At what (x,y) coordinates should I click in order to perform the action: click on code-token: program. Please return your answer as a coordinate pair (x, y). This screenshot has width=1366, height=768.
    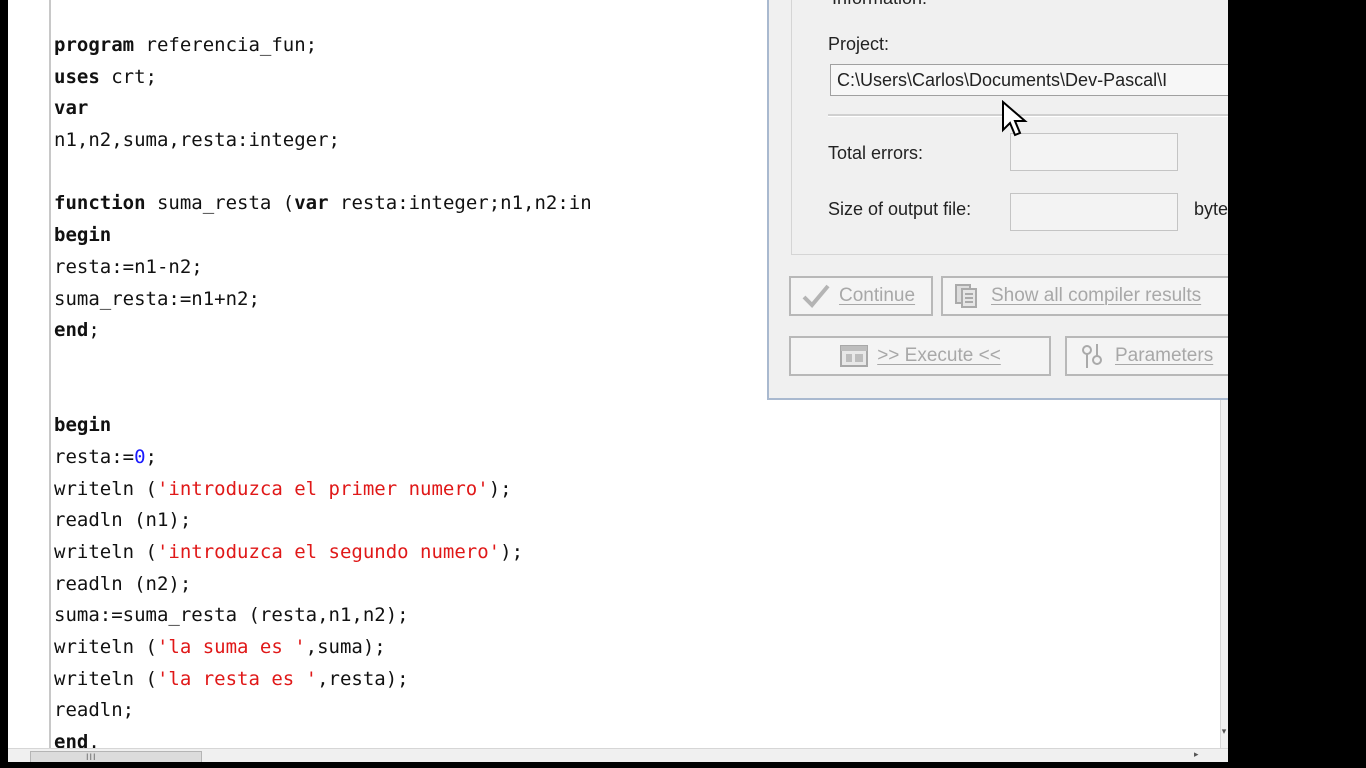
    Looking at the image, I should click on (94, 45).